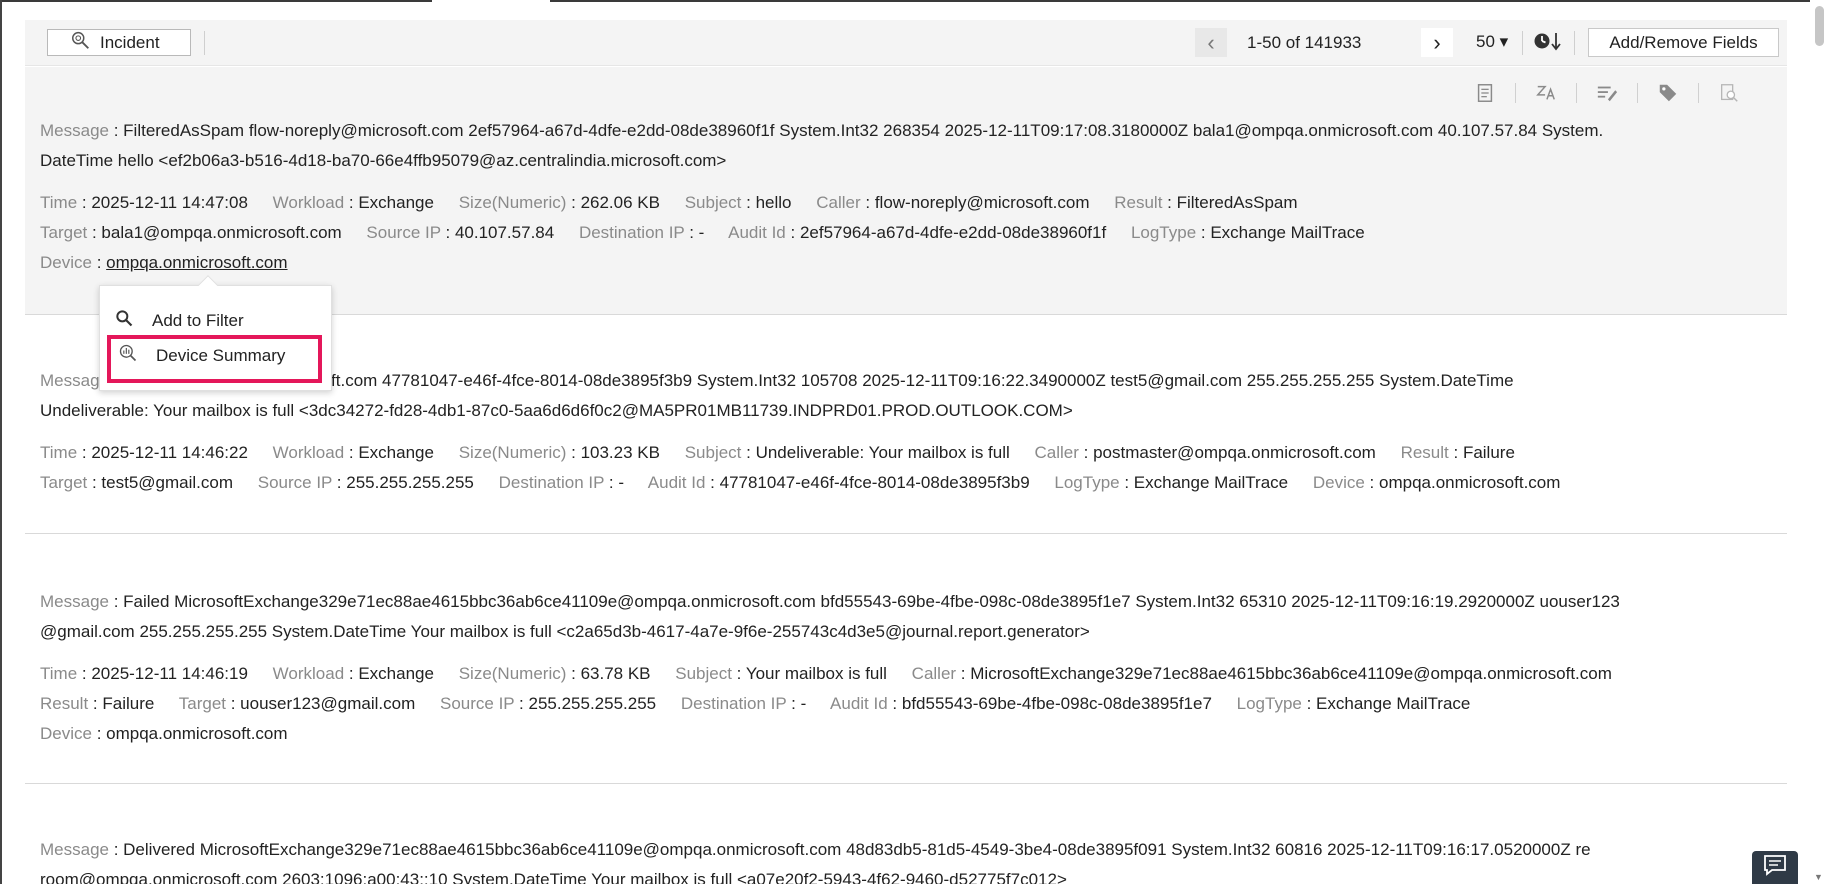 This screenshot has width=1831, height=884. What do you see at coordinates (1683, 42) in the screenshot?
I see `add-remove-fields-button: Add/Remove Fields` at bounding box center [1683, 42].